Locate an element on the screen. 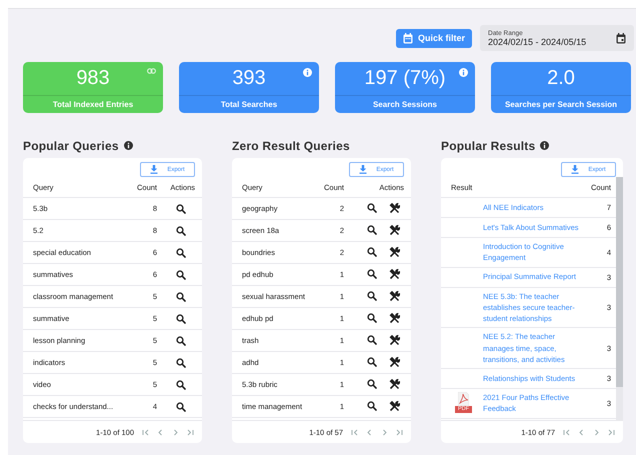 The image size is (636, 455). link-icon is located at coordinates (151, 71).